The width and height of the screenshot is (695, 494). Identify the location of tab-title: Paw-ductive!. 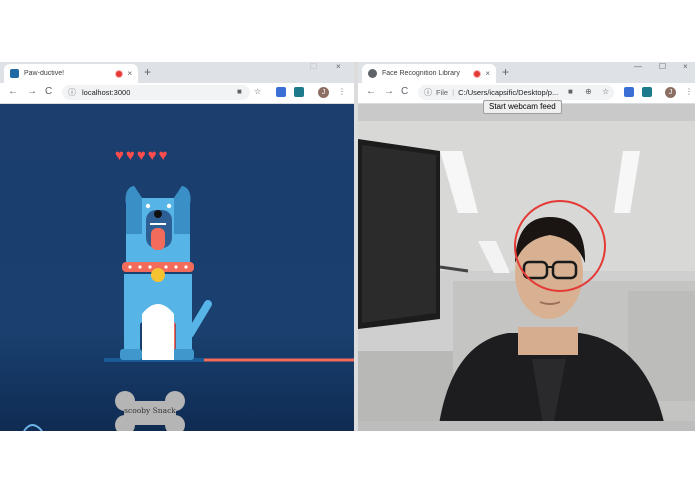
(44, 73).